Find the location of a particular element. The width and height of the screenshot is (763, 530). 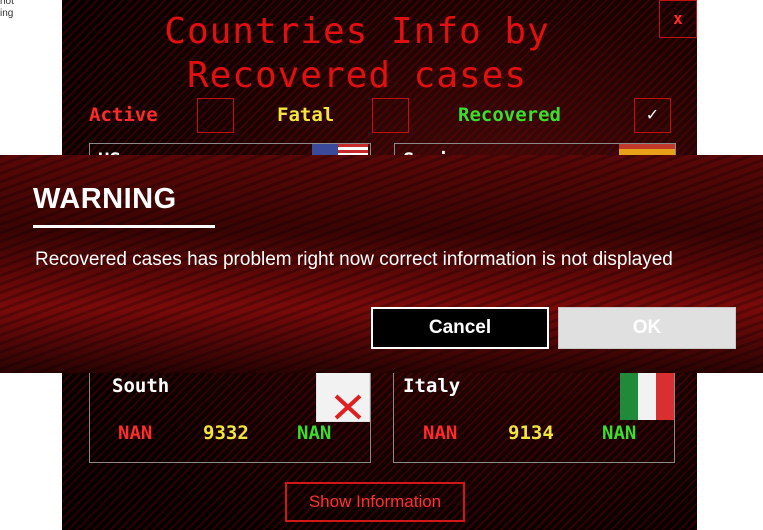

check-icon: ✓ is located at coordinates (652, 115).